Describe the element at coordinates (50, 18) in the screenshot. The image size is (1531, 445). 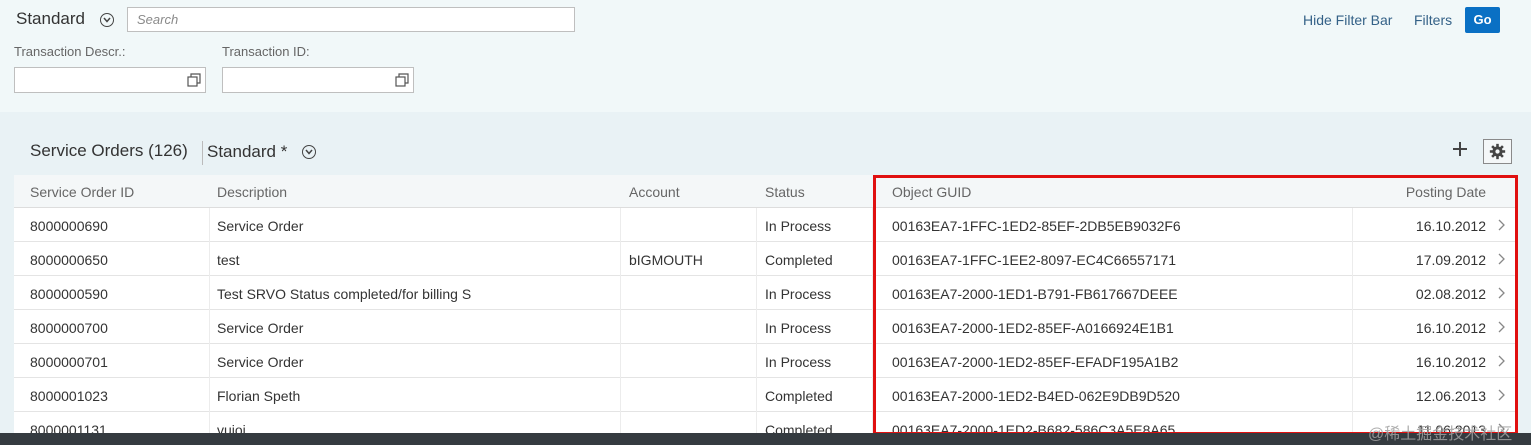
I see `variant-title: Standard` at that location.